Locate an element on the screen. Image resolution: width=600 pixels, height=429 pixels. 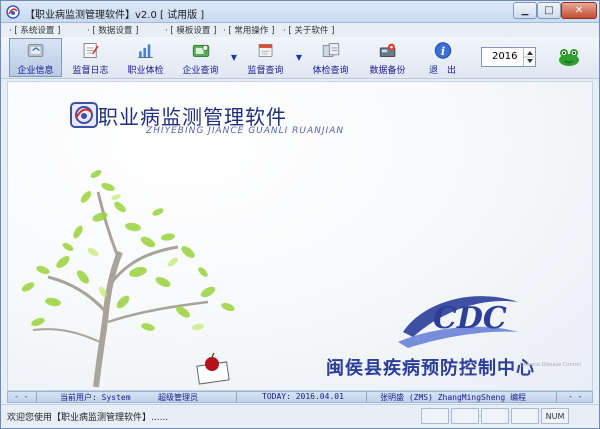
status-caps is located at coordinates (435, 416).